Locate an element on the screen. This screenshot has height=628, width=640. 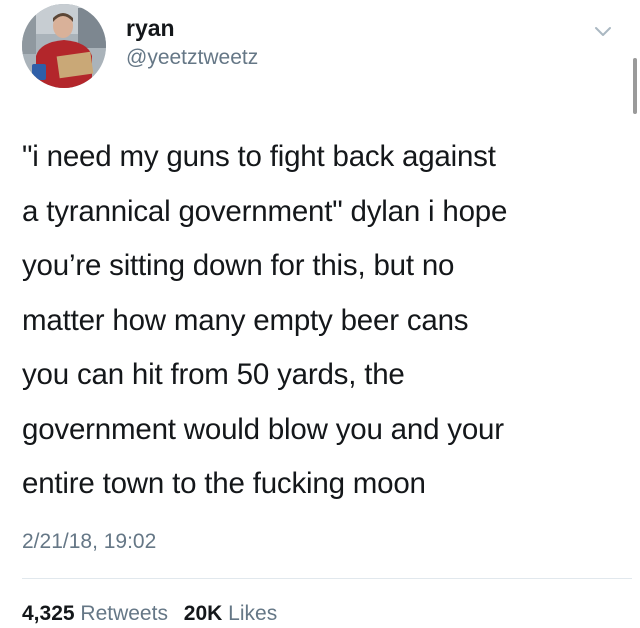
user-handle: @yeetztweetz is located at coordinates (192, 58).